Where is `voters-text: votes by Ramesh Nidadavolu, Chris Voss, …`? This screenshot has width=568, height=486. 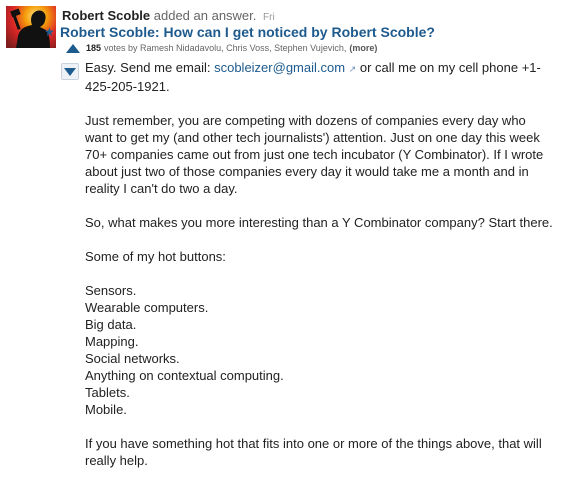
voters-text: votes by Ramesh Nidadavolu, Chris Voss, … is located at coordinates (225, 48).